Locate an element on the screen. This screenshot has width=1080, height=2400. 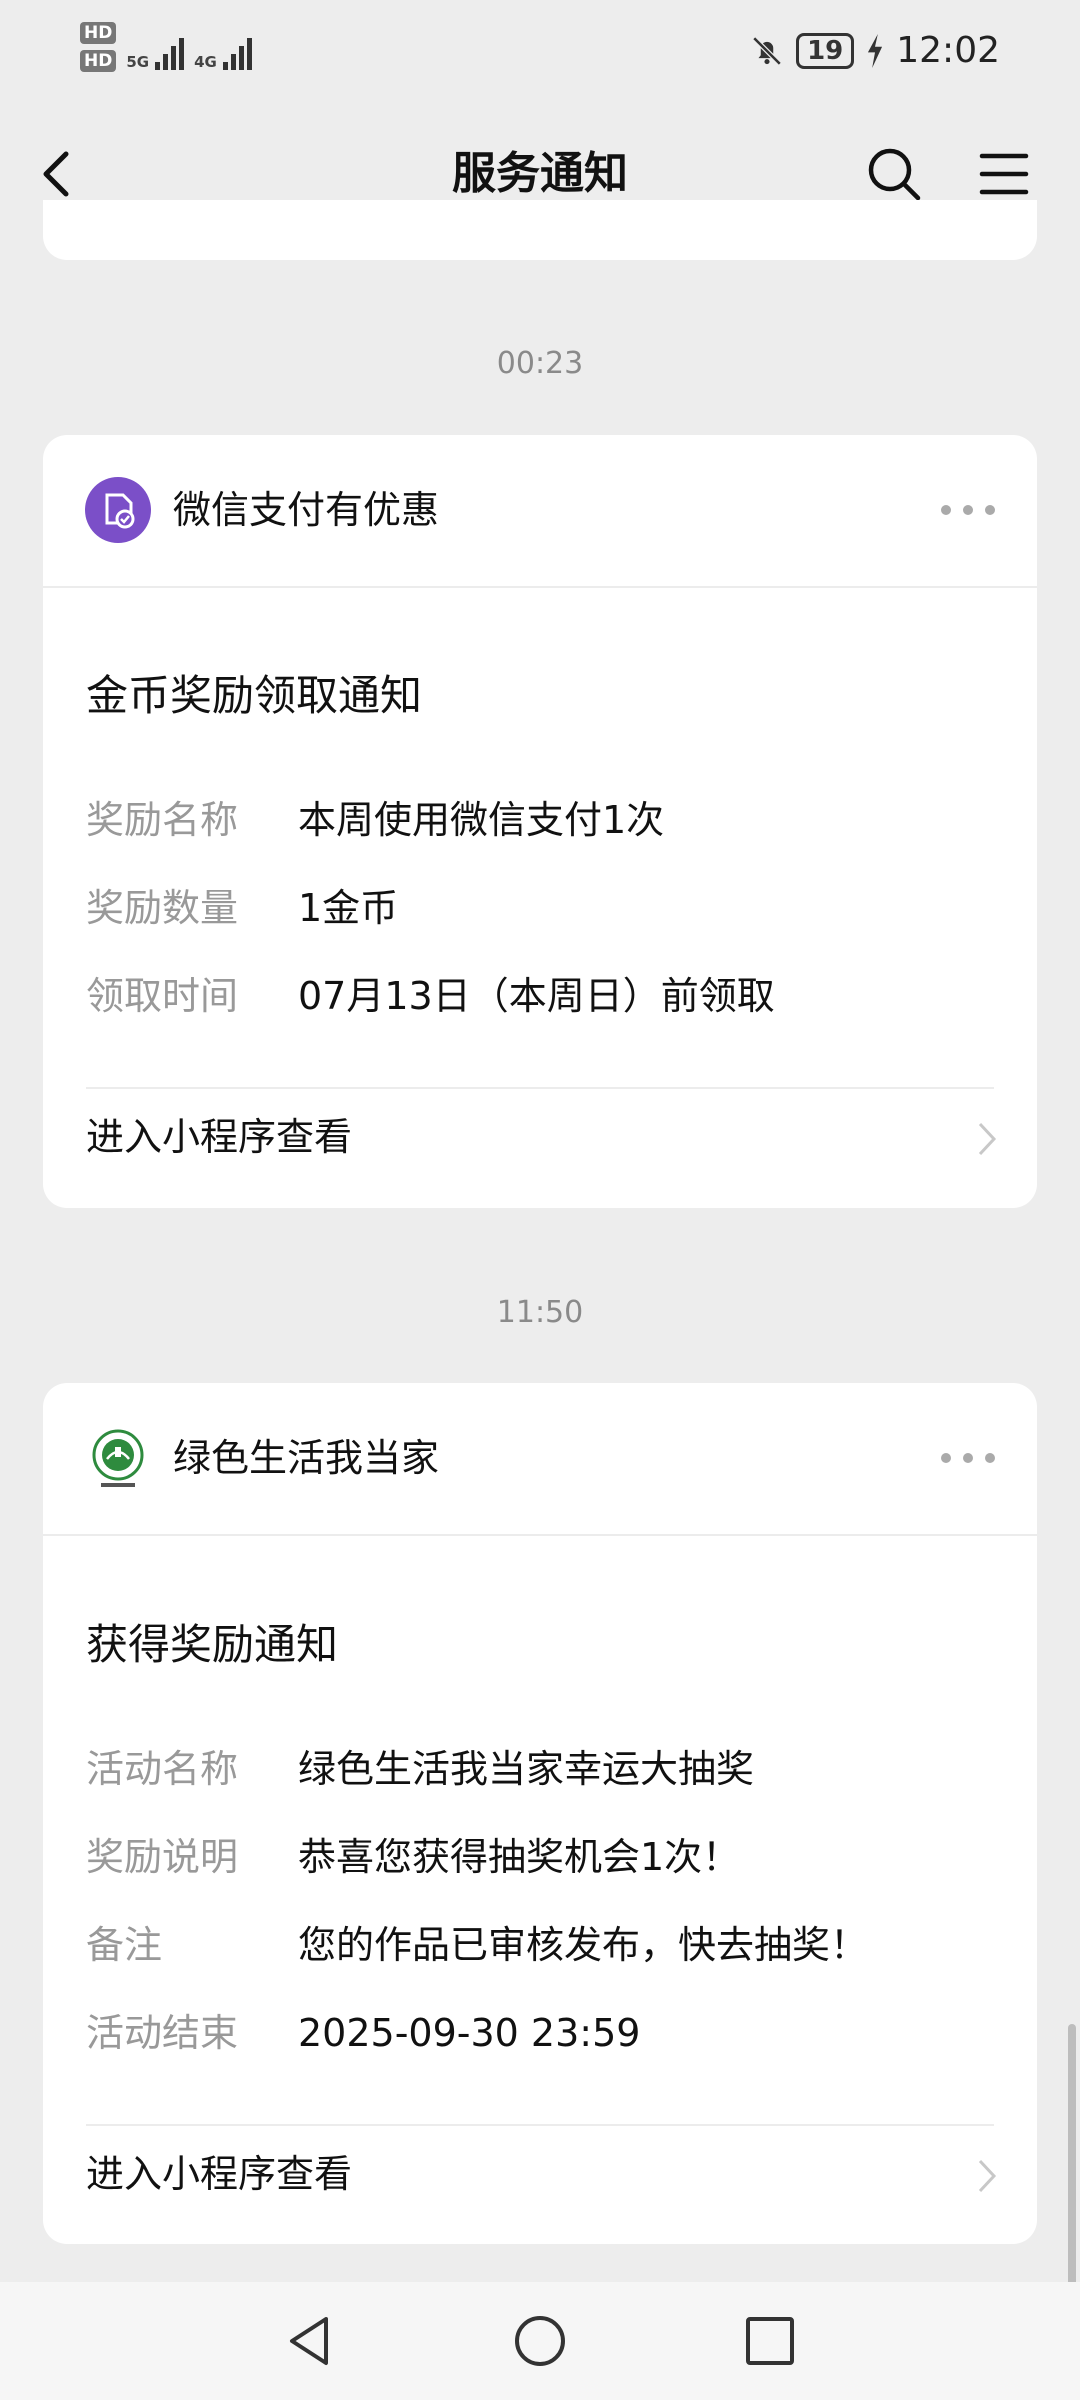
wechat-pay-coupon-icon is located at coordinates (118, 510).